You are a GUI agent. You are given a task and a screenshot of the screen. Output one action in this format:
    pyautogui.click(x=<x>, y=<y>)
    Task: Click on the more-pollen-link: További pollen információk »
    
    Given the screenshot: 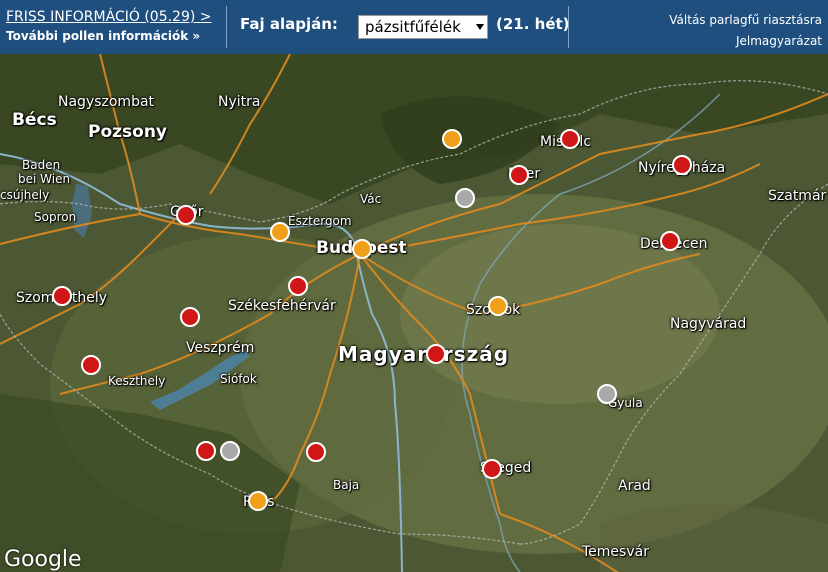 What is the action you would take?
    pyautogui.click(x=109, y=36)
    